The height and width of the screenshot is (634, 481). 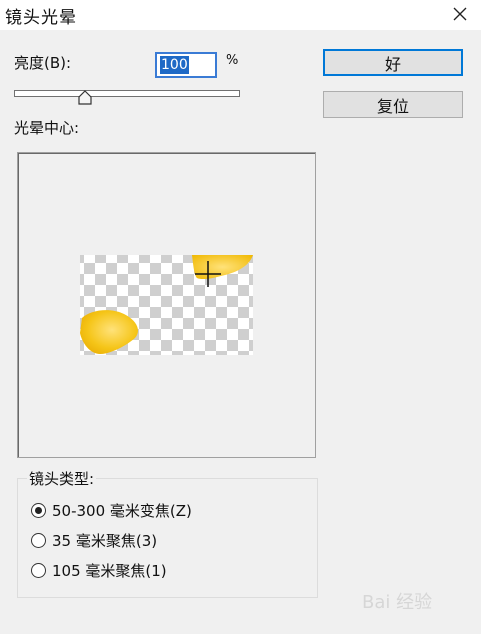 I want to click on lens-option-35: 35 毫米聚焦(3), so click(x=94, y=540).